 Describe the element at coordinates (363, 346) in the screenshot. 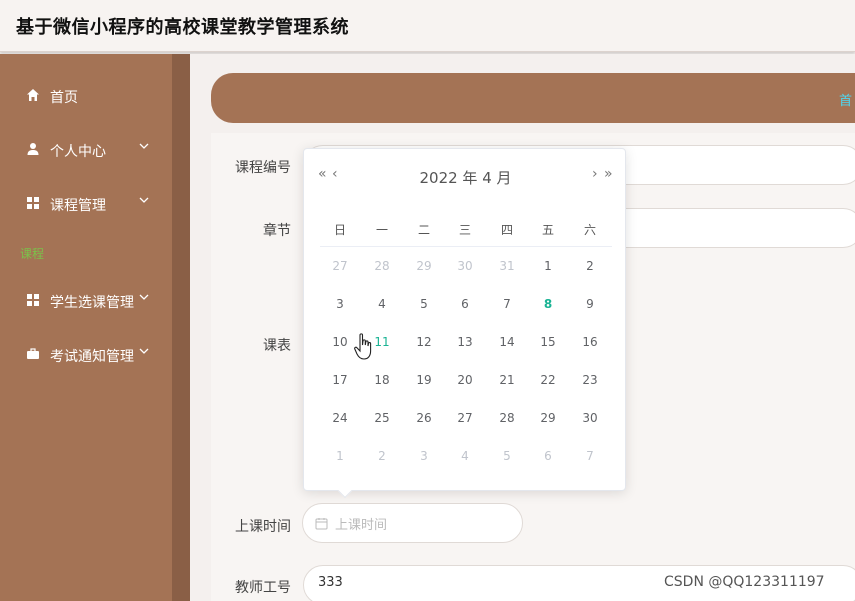

I see `hand-cursor-icon` at that location.